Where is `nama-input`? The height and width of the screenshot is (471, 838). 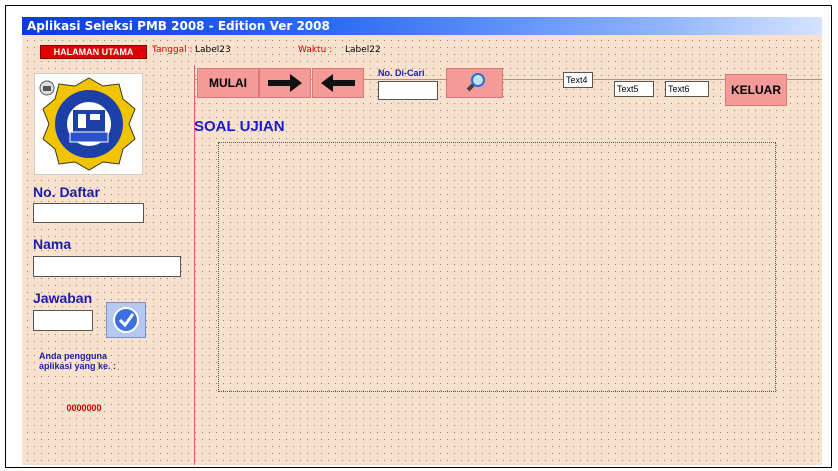
nama-input is located at coordinates (107, 266).